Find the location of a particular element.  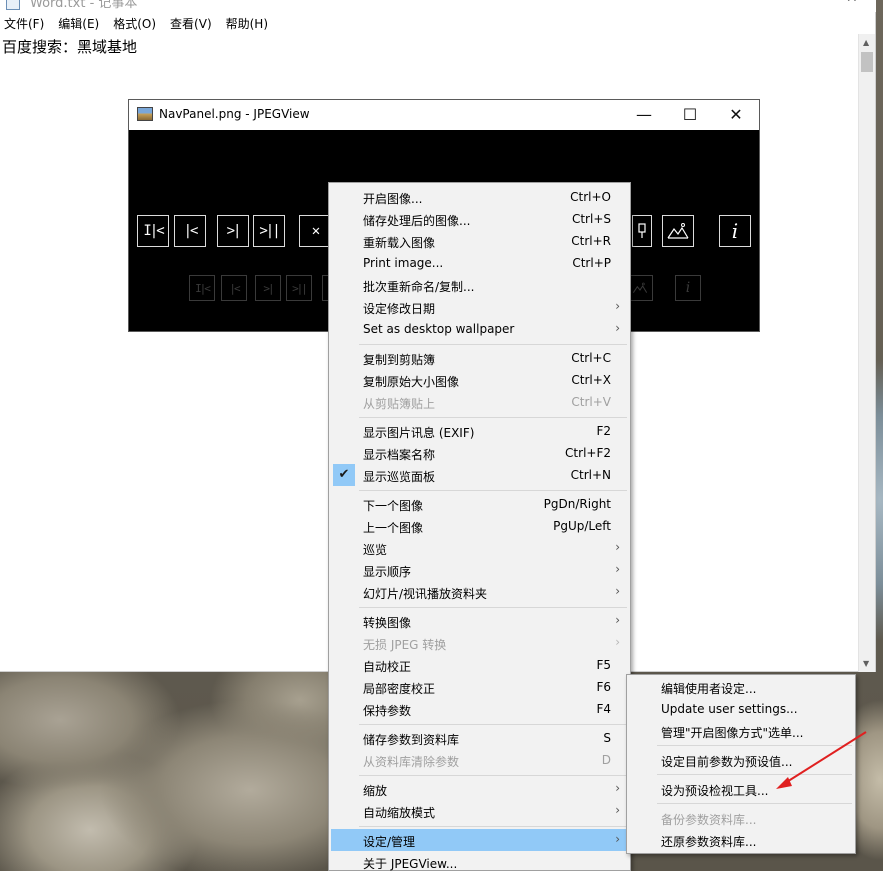

next-image-icon: >| is located at coordinates (268, 288).